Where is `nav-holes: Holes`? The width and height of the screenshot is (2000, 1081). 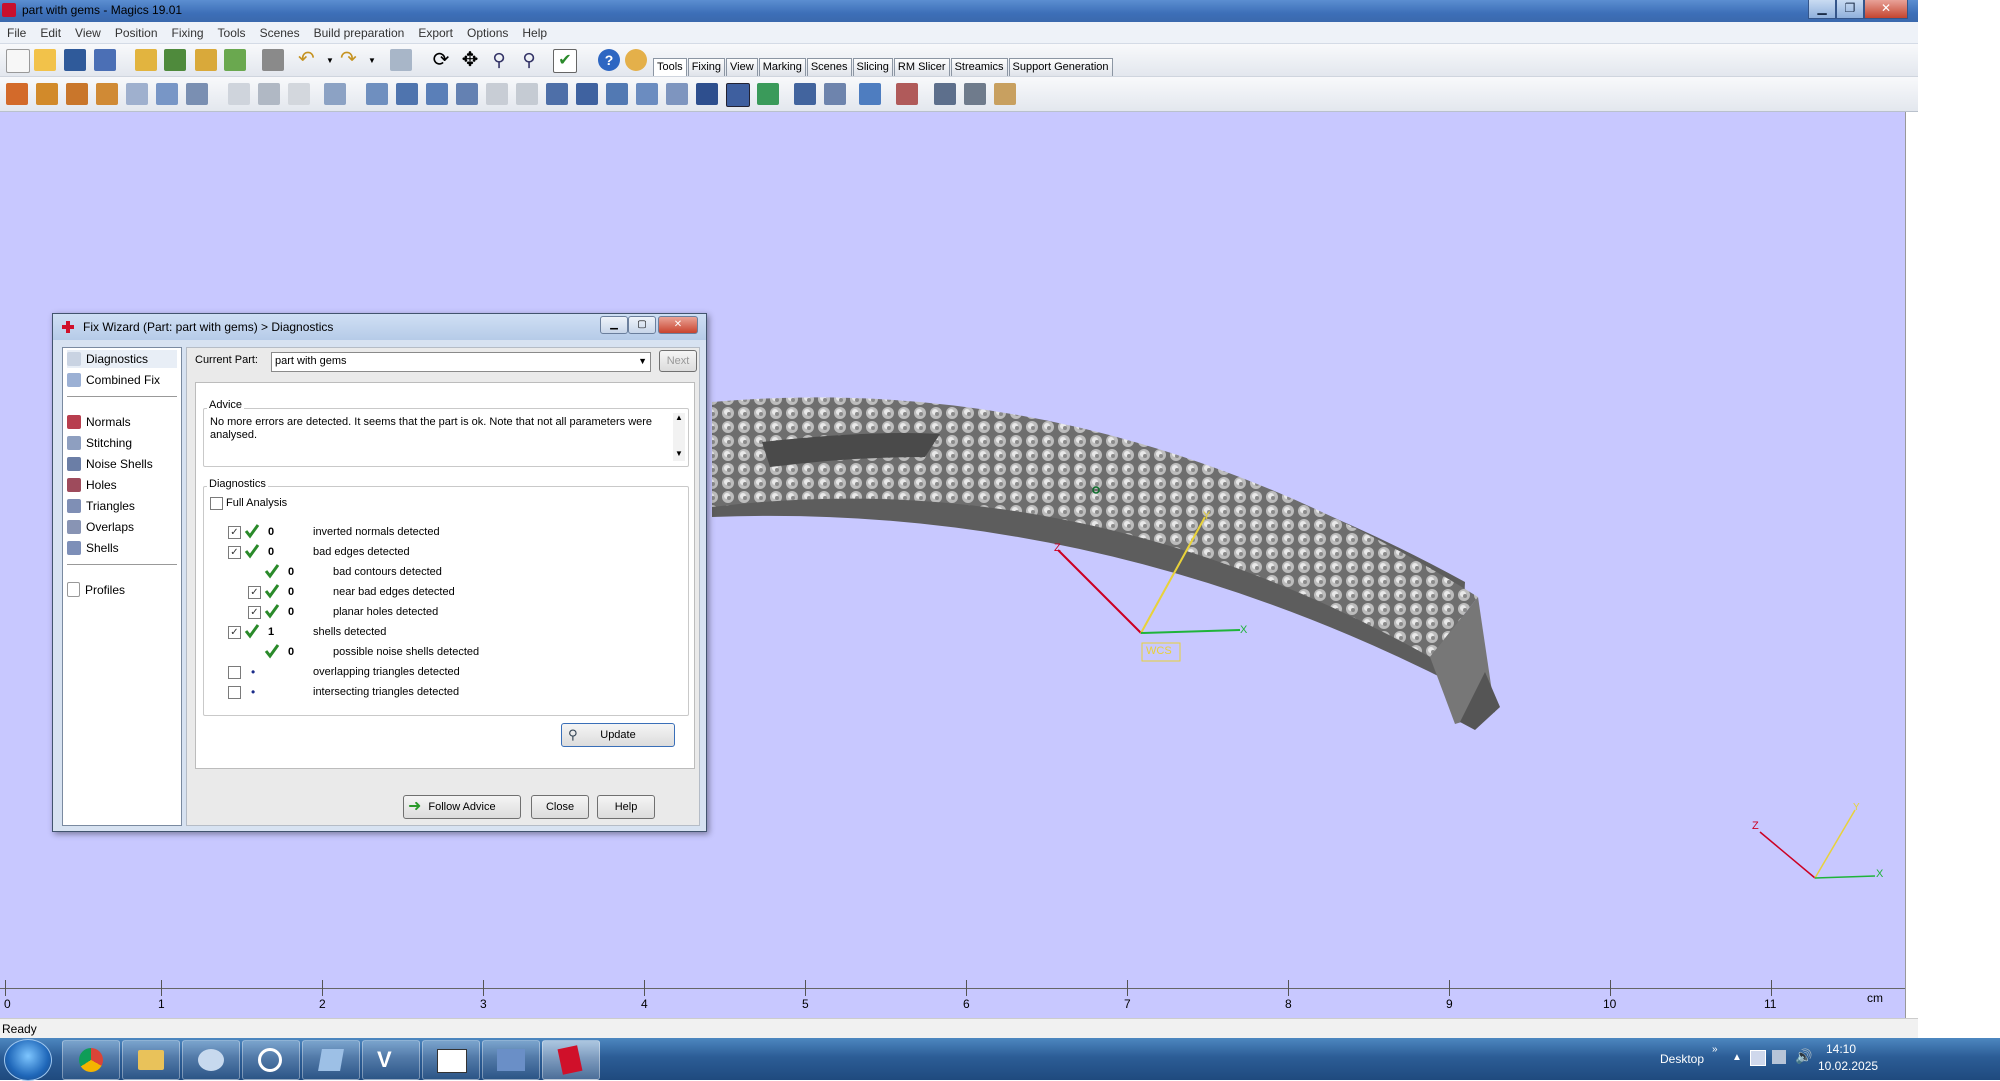
nav-holes: Holes is located at coordinates (122, 485).